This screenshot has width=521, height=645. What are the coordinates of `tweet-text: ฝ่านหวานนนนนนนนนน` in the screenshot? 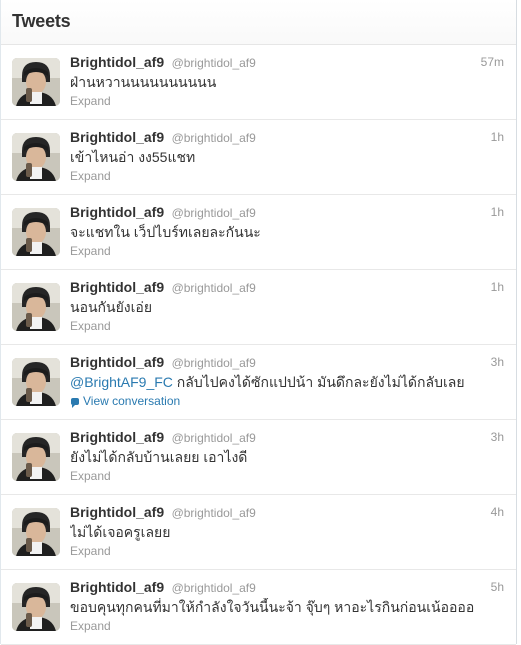 It's located at (143, 82).